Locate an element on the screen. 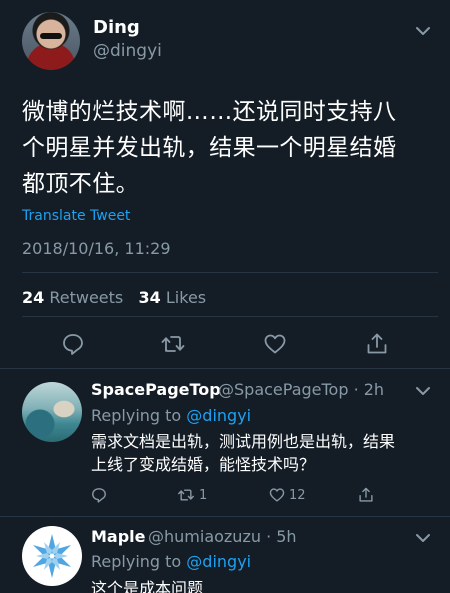 The image size is (450, 593). like-count: 12 is located at coordinates (297, 495).